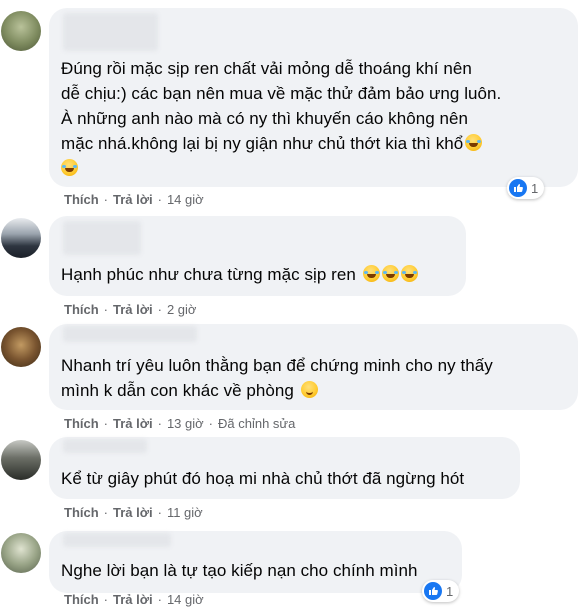 The image size is (580, 607). Describe the element at coordinates (182, 309) in the screenshot. I see `timestamp: 2 giờ` at that location.